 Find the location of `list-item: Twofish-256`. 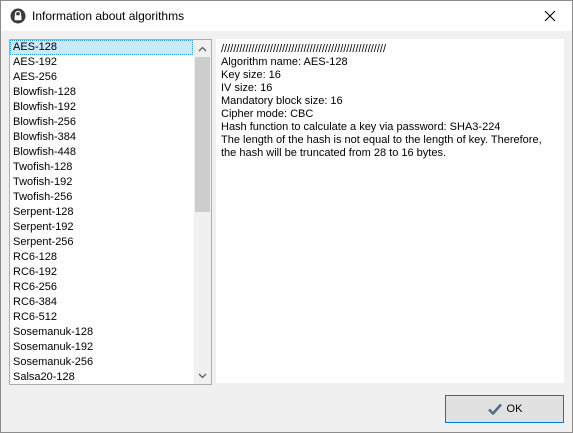

list-item: Twofish-256 is located at coordinates (101, 197).